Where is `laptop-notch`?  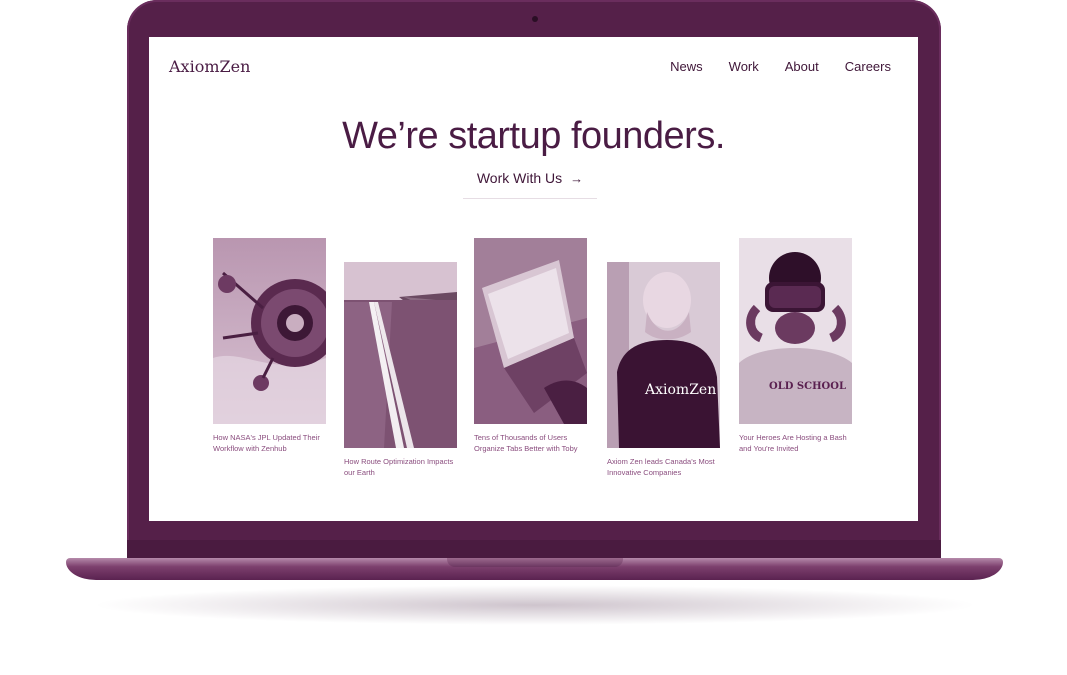
laptop-notch is located at coordinates (535, 562).